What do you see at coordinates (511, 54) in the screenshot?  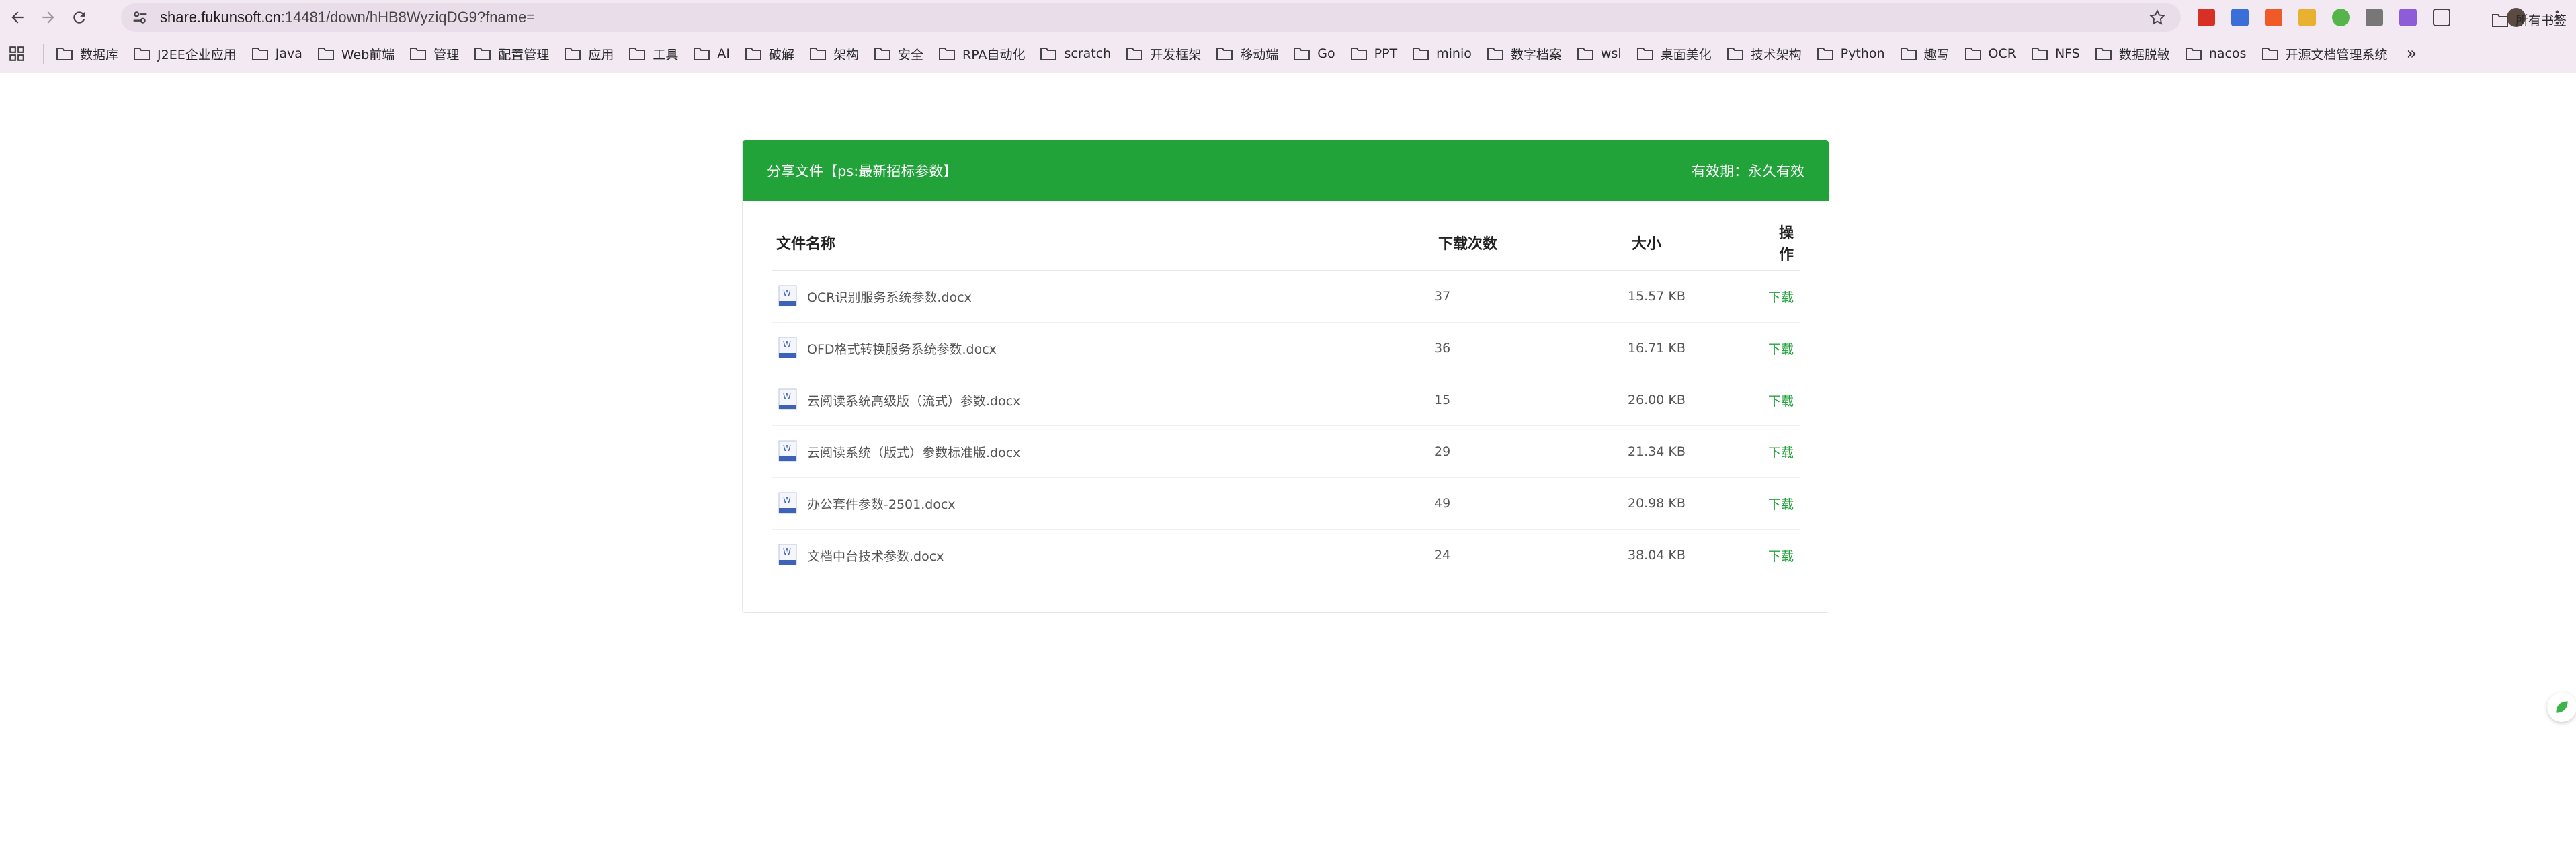 I see `bookmark-folder: 配置管理` at bounding box center [511, 54].